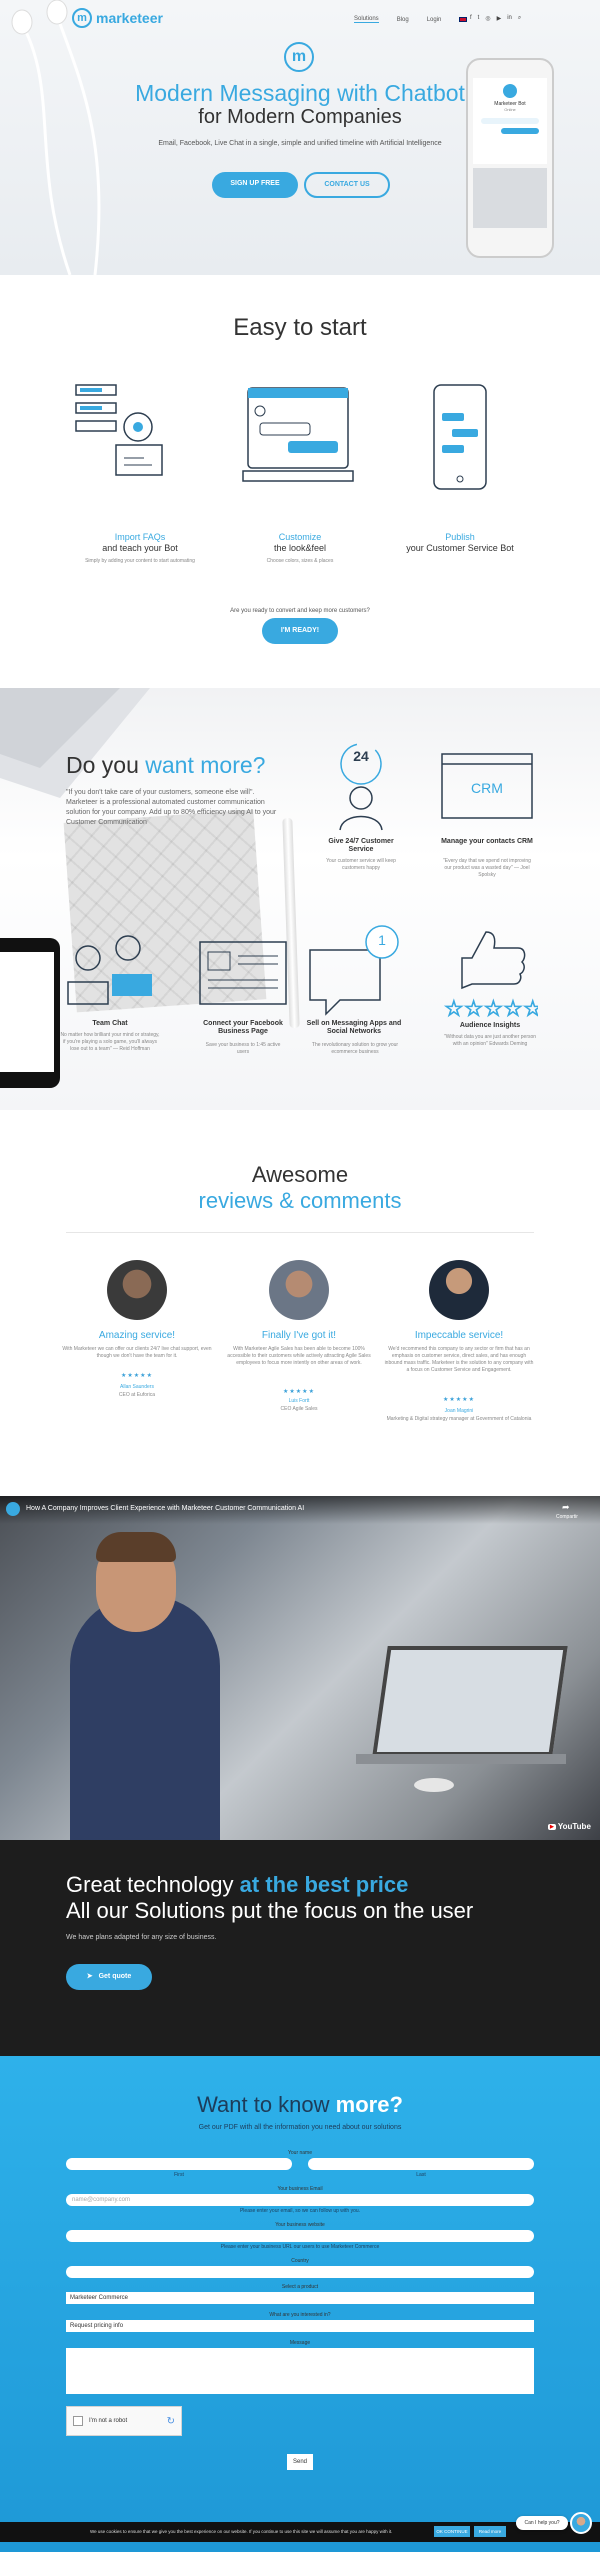 The image size is (600, 2576). Describe the element at coordinates (299, 1335) in the screenshot. I see `review-2-title: Finally I've got it!` at that location.